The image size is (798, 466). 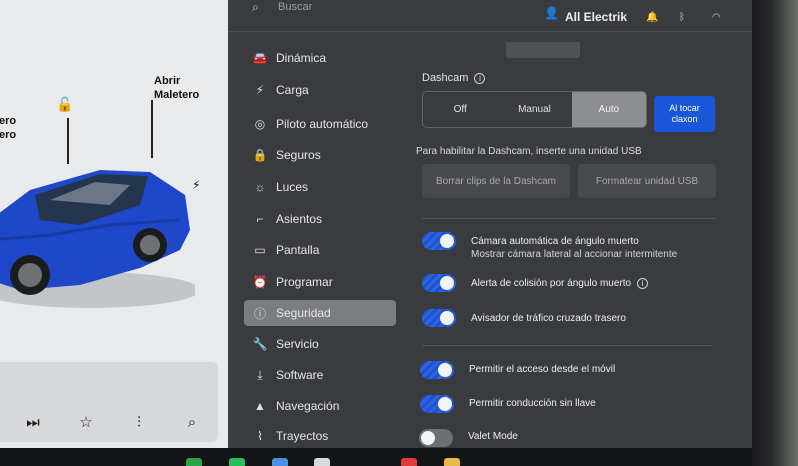 I want to click on valet-mode-label: Valet Mode, so click(x=493, y=436).